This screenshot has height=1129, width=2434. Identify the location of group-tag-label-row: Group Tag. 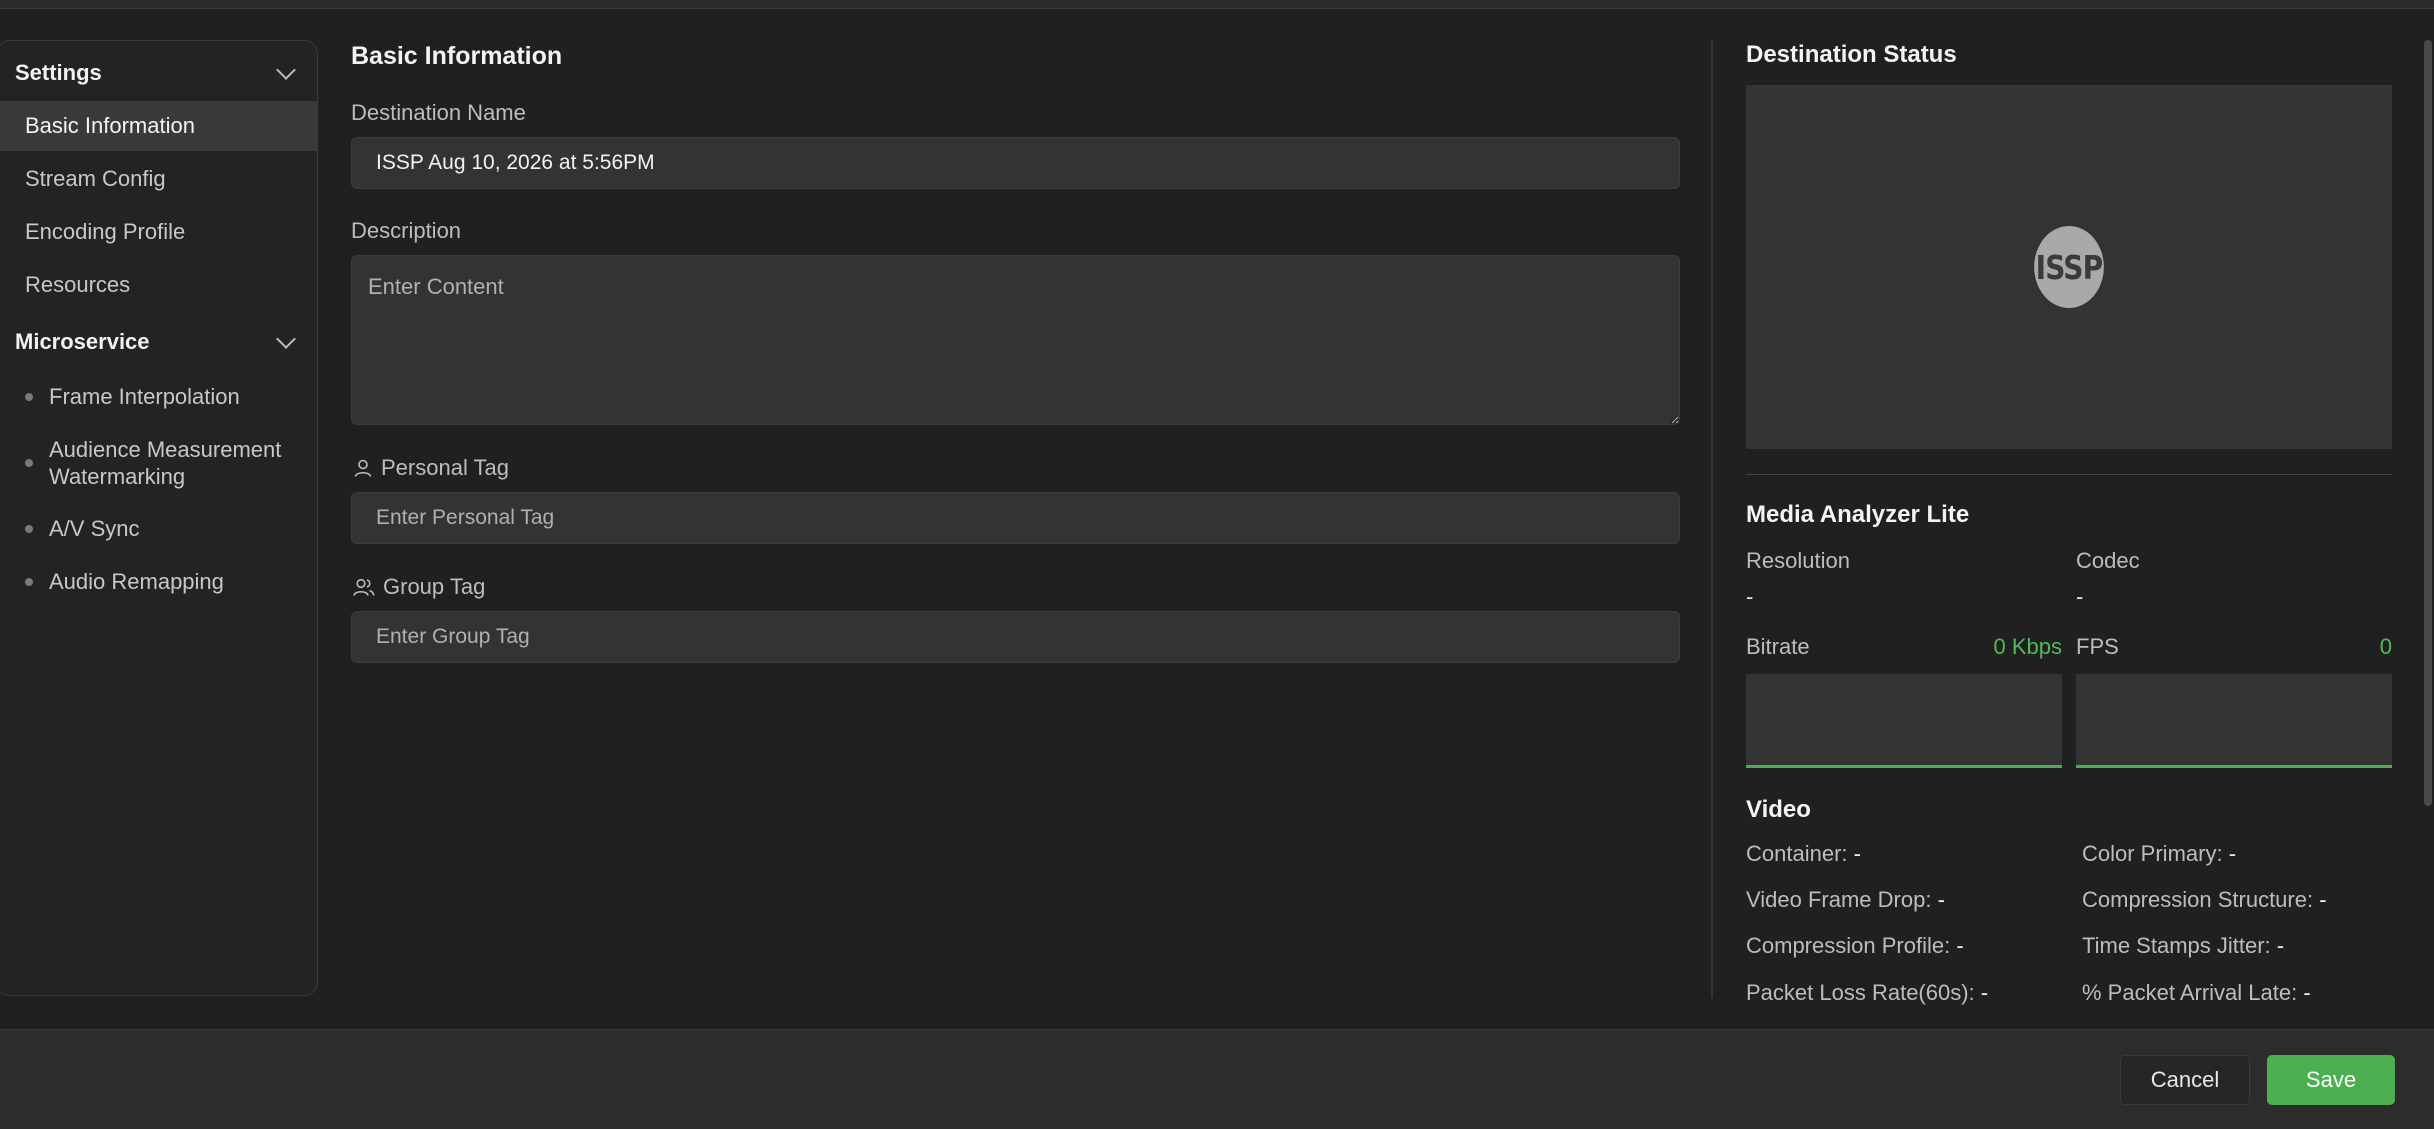
(419, 587).